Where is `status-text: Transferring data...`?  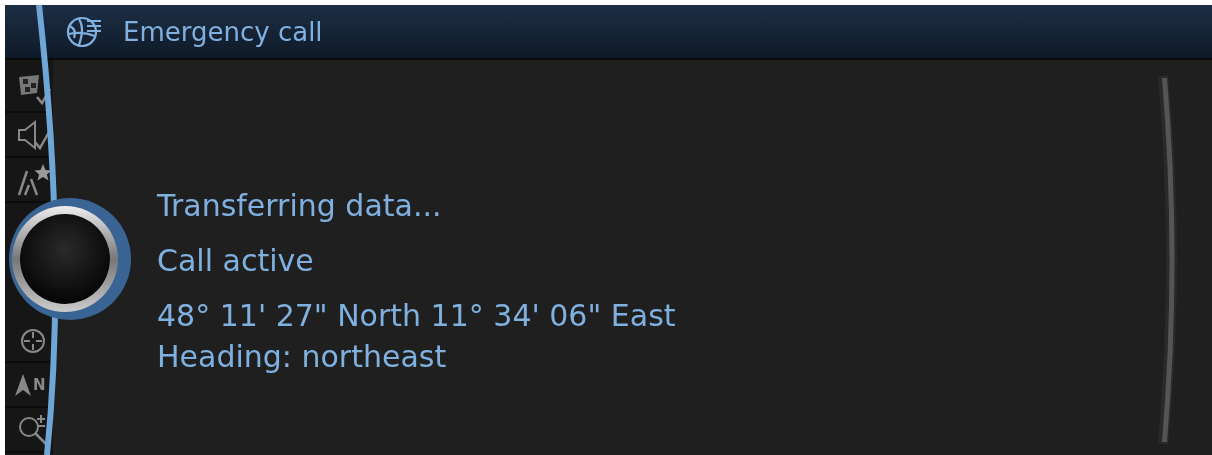 status-text: Transferring data... is located at coordinates (300, 206).